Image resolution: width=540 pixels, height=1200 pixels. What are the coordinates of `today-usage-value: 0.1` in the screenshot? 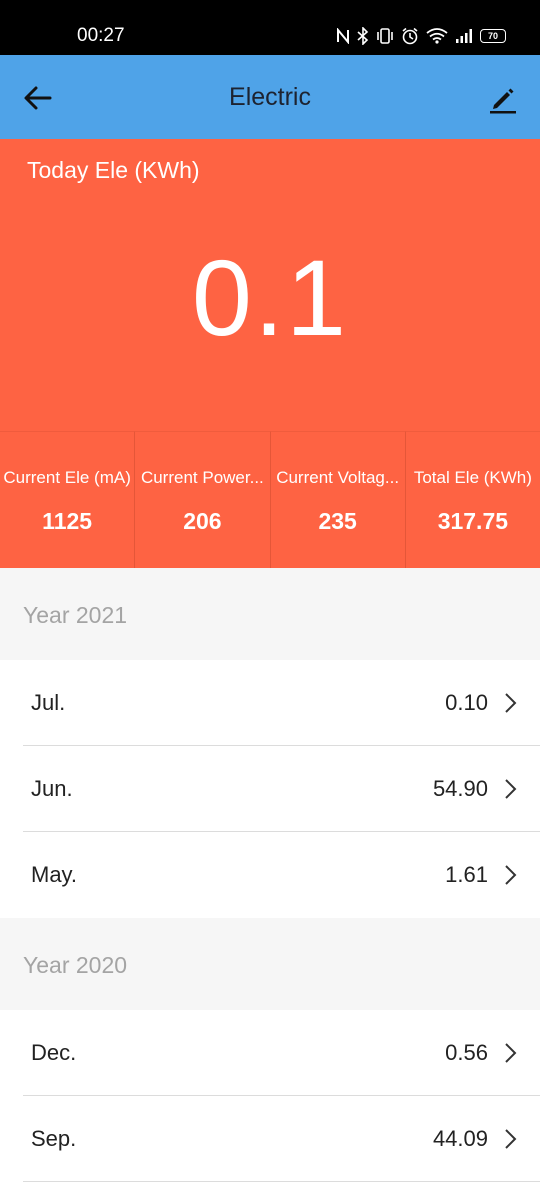 It's located at (270, 297).